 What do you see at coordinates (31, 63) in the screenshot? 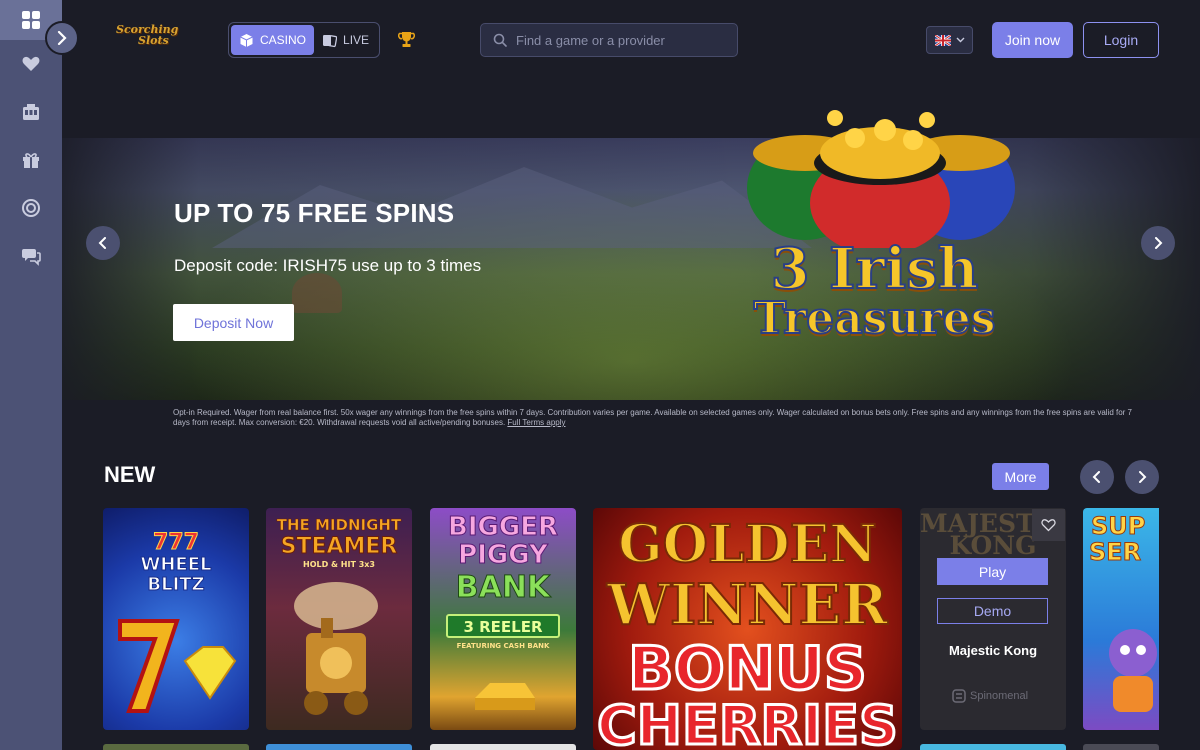
I see `heart-icon` at bounding box center [31, 63].